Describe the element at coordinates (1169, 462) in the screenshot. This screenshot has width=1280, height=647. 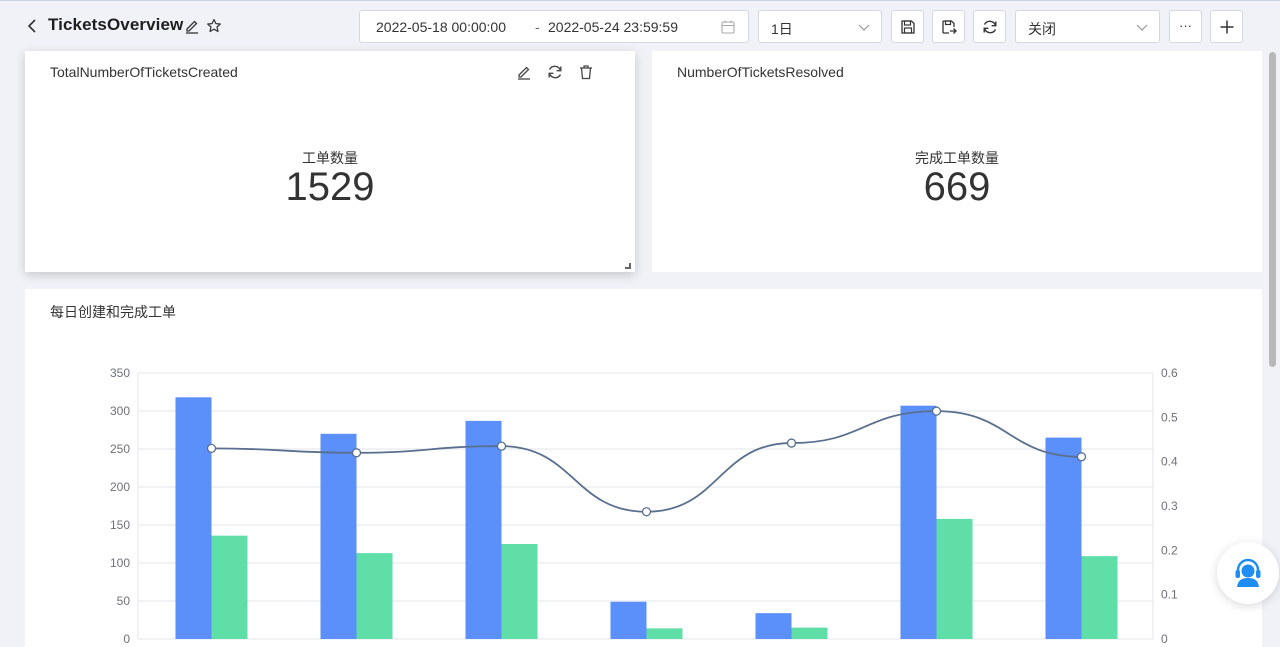
I see `y-right-tick-label: 0.4` at that location.